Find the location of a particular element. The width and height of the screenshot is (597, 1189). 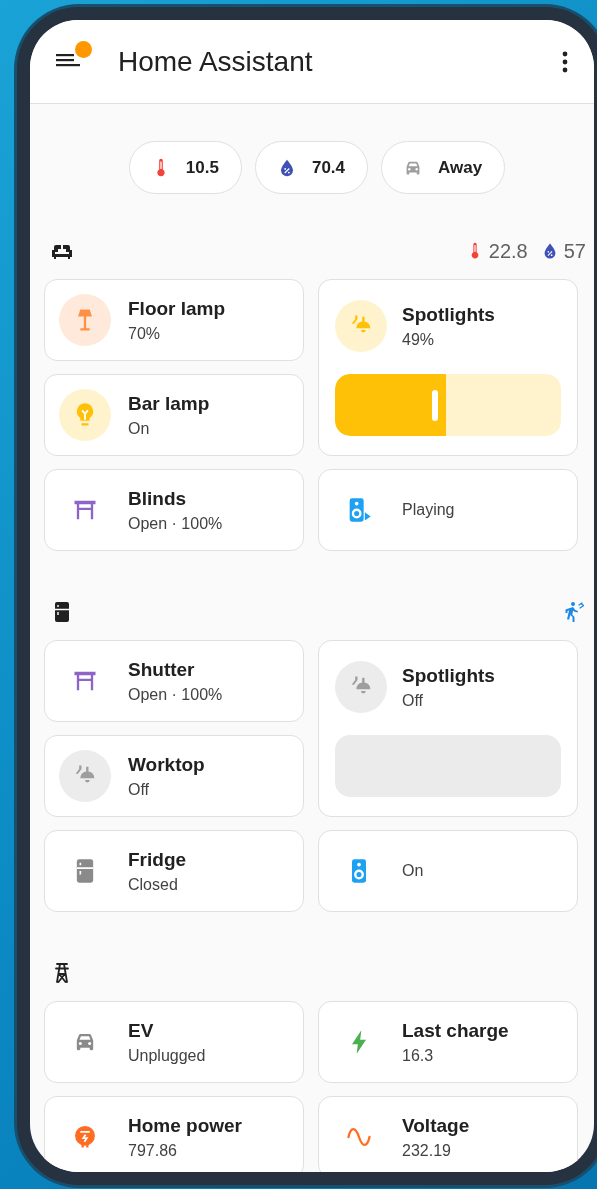

status-chip: 10.5 is located at coordinates (185, 167).